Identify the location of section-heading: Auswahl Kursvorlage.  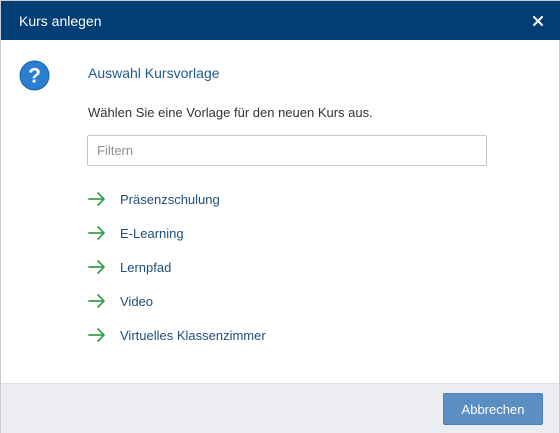
(154, 73).